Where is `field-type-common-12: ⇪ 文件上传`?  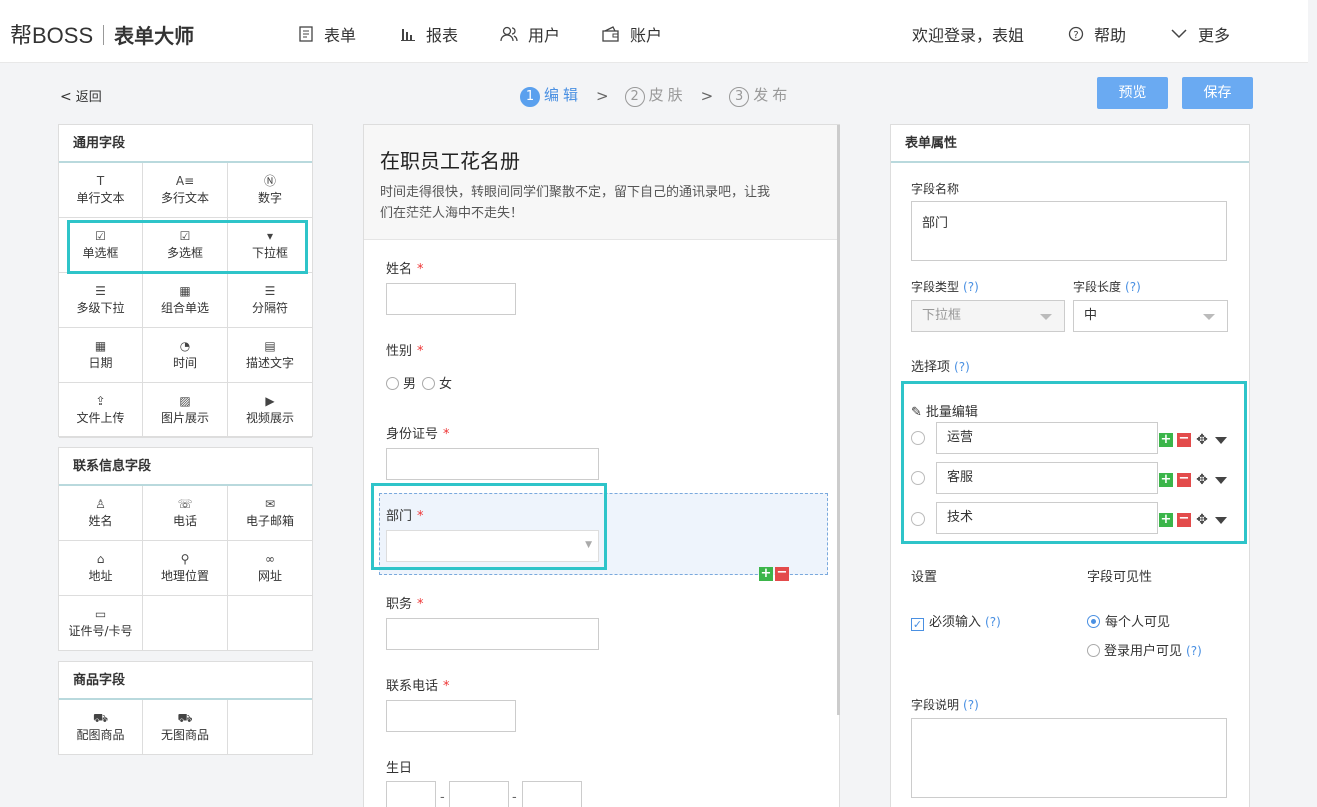
field-type-common-12: ⇪ 文件上传 is located at coordinates (101, 410).